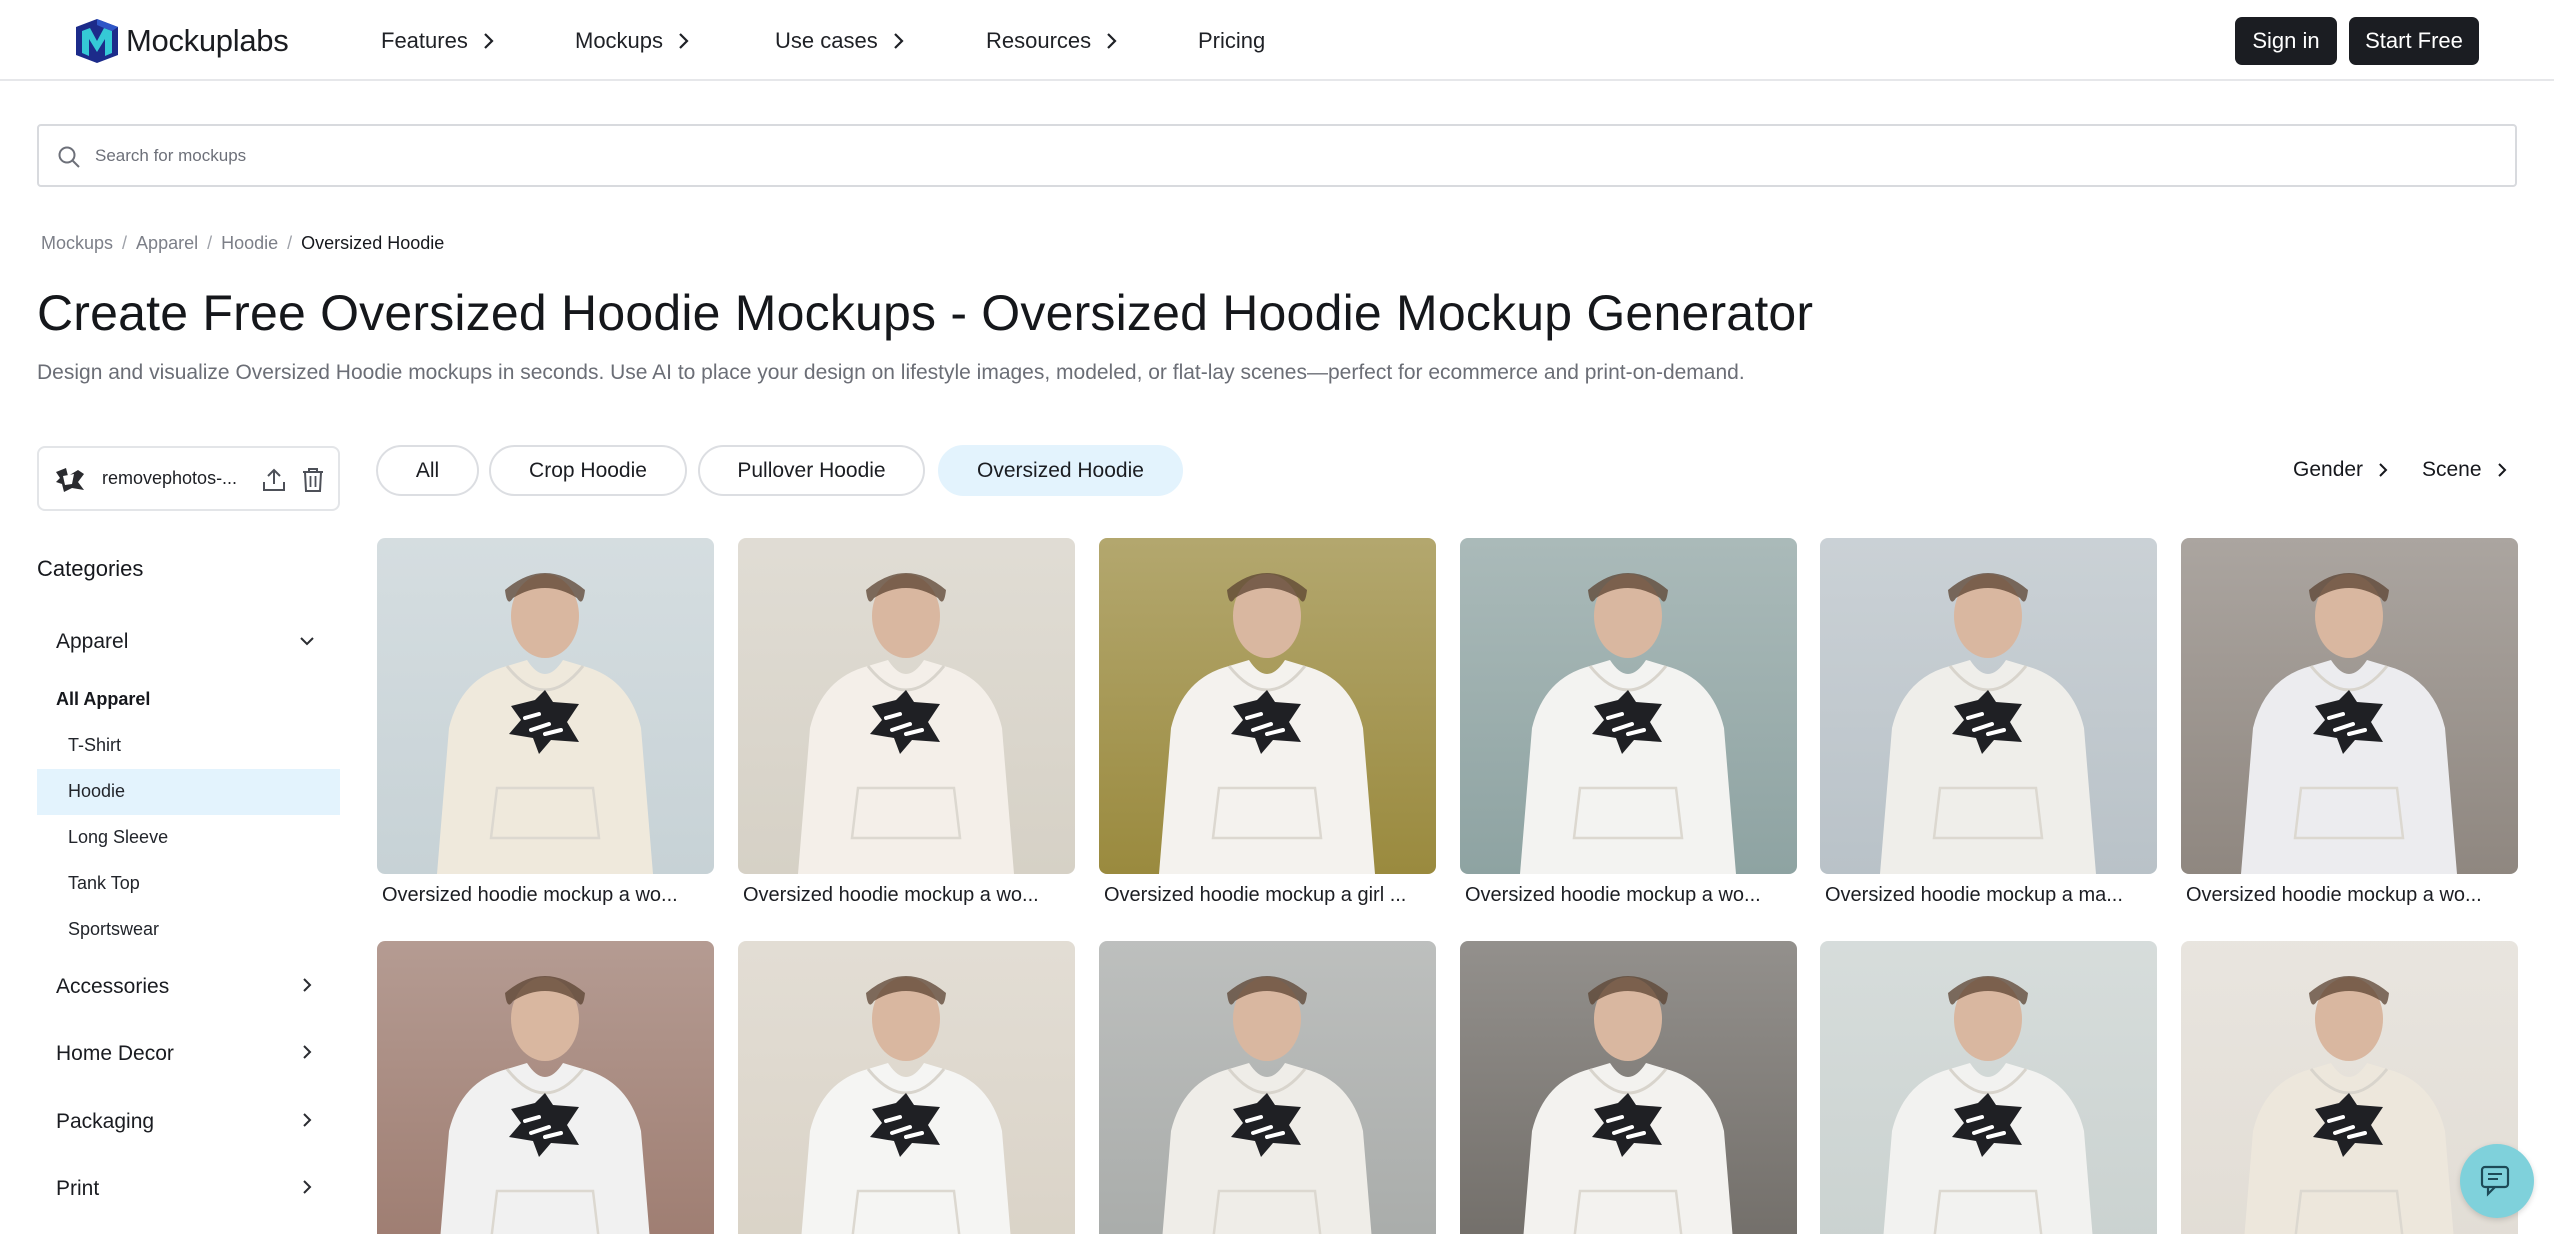  I want to click on chevron-down-icon, so click(307, 641).